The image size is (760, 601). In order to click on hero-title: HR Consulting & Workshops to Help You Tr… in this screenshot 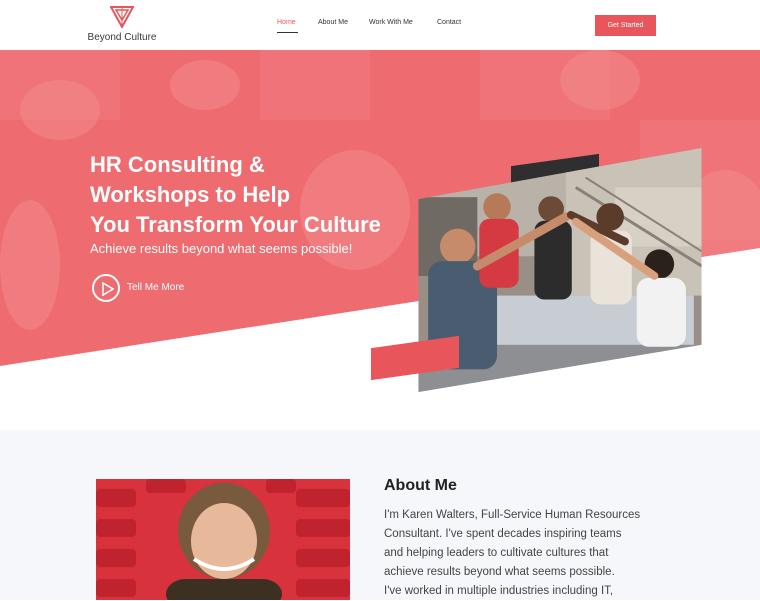, I will do `click(250, 195)`.